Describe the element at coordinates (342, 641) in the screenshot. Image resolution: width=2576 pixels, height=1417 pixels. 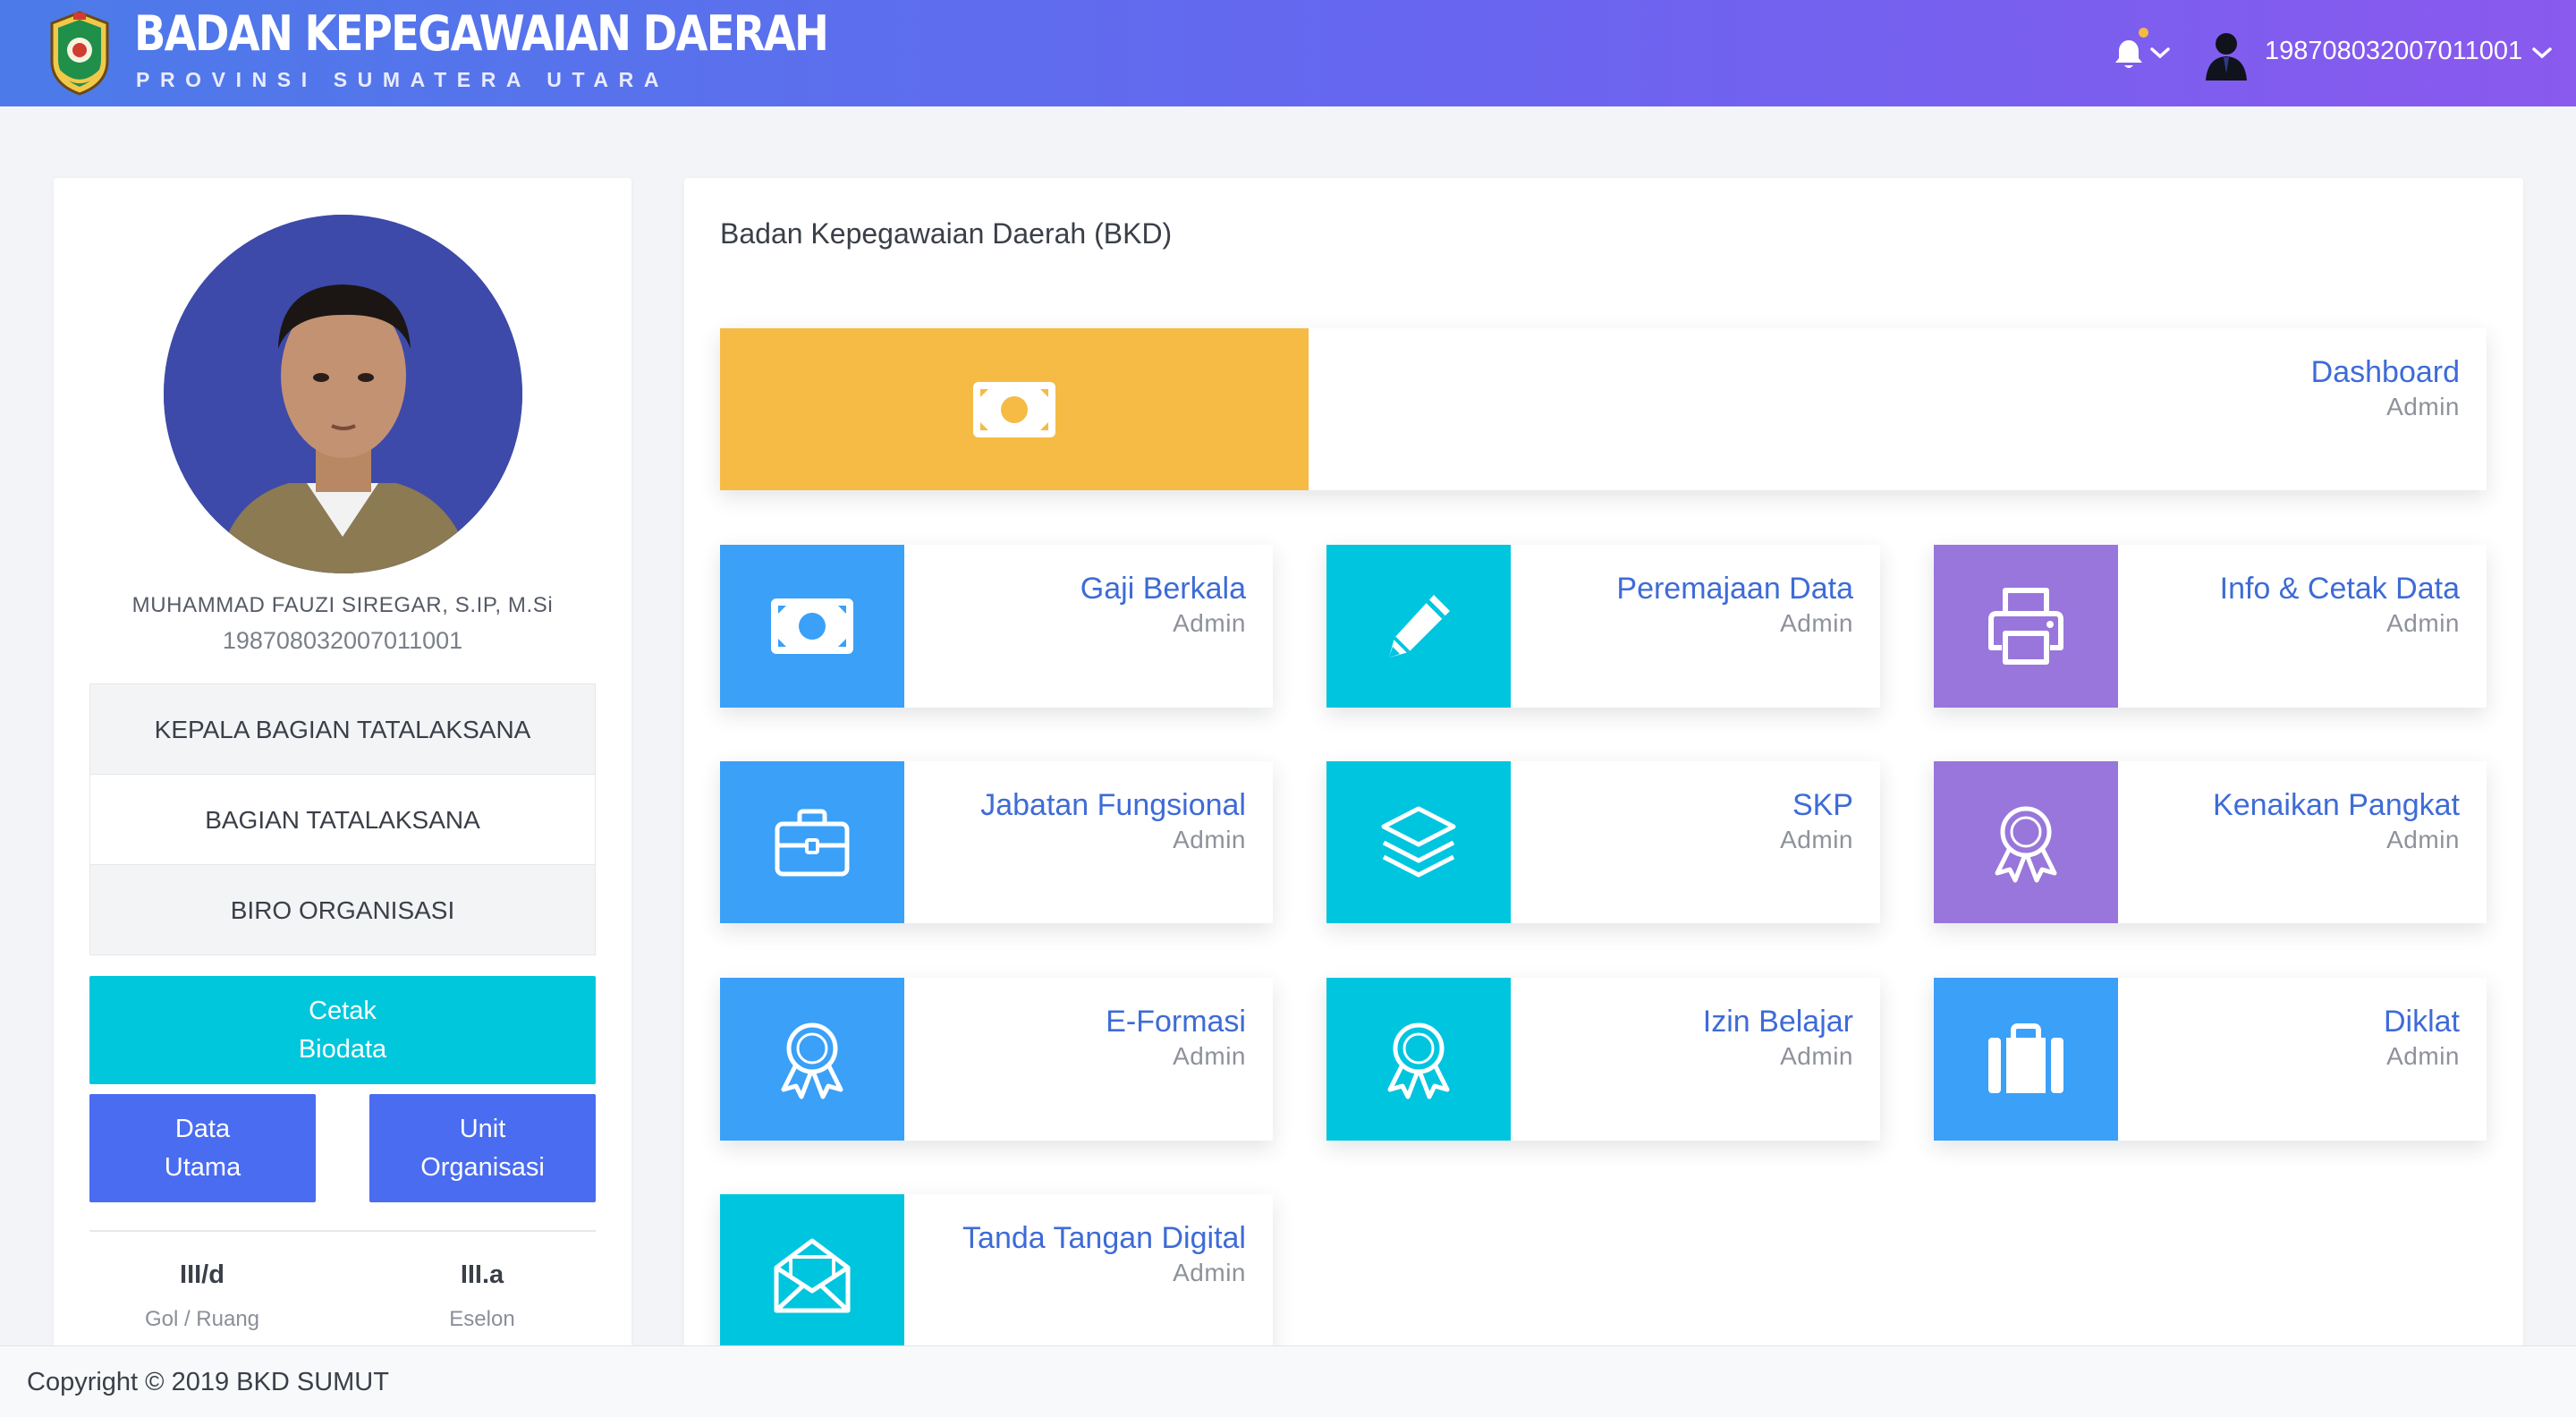
I see `employee-nip: 198708032007011001` at that location.